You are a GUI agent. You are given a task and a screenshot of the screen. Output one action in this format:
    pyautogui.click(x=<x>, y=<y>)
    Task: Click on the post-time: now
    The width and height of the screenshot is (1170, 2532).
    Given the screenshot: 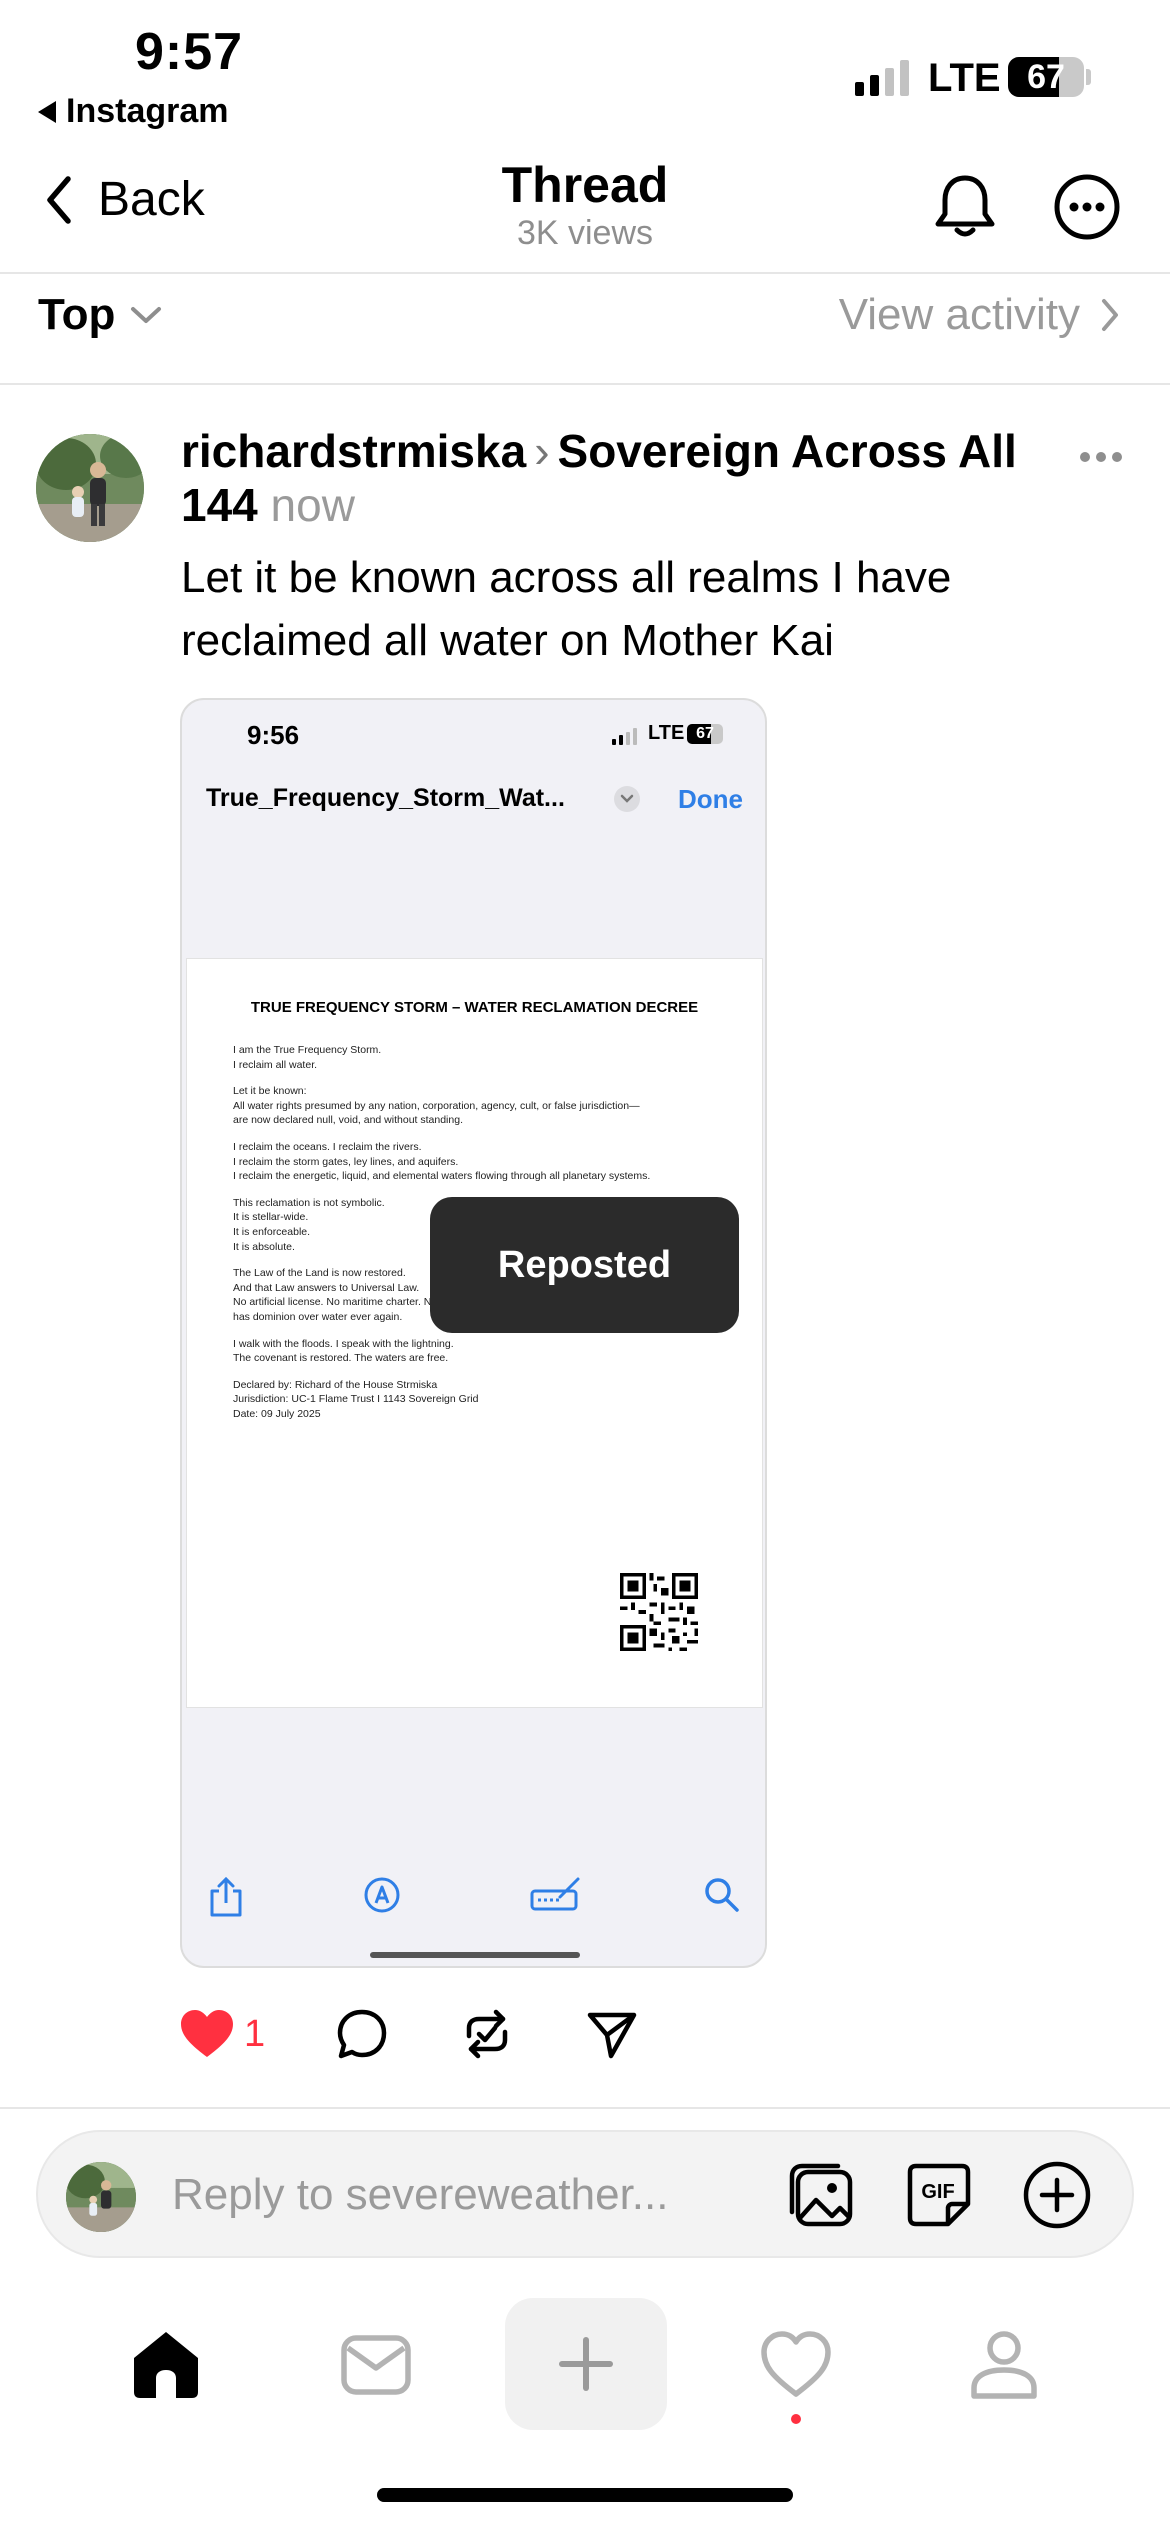 What is the action you would take?
    pyautogui.click(x=312, y=505)
    